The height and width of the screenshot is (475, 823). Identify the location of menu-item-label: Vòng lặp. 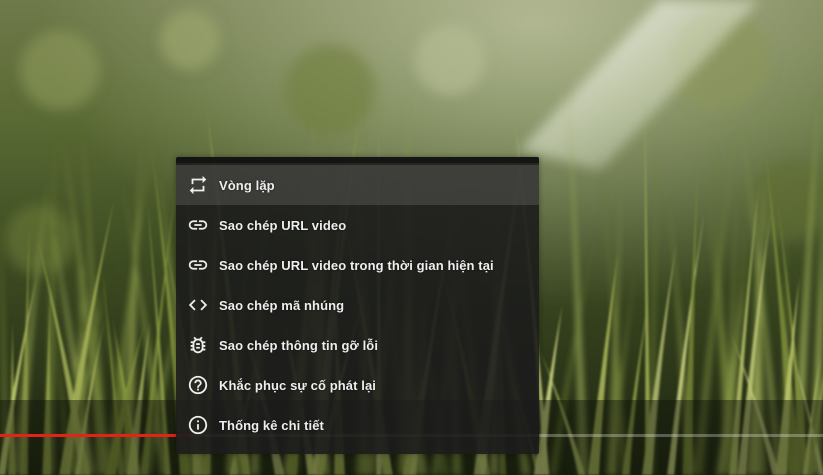
(247, 185).